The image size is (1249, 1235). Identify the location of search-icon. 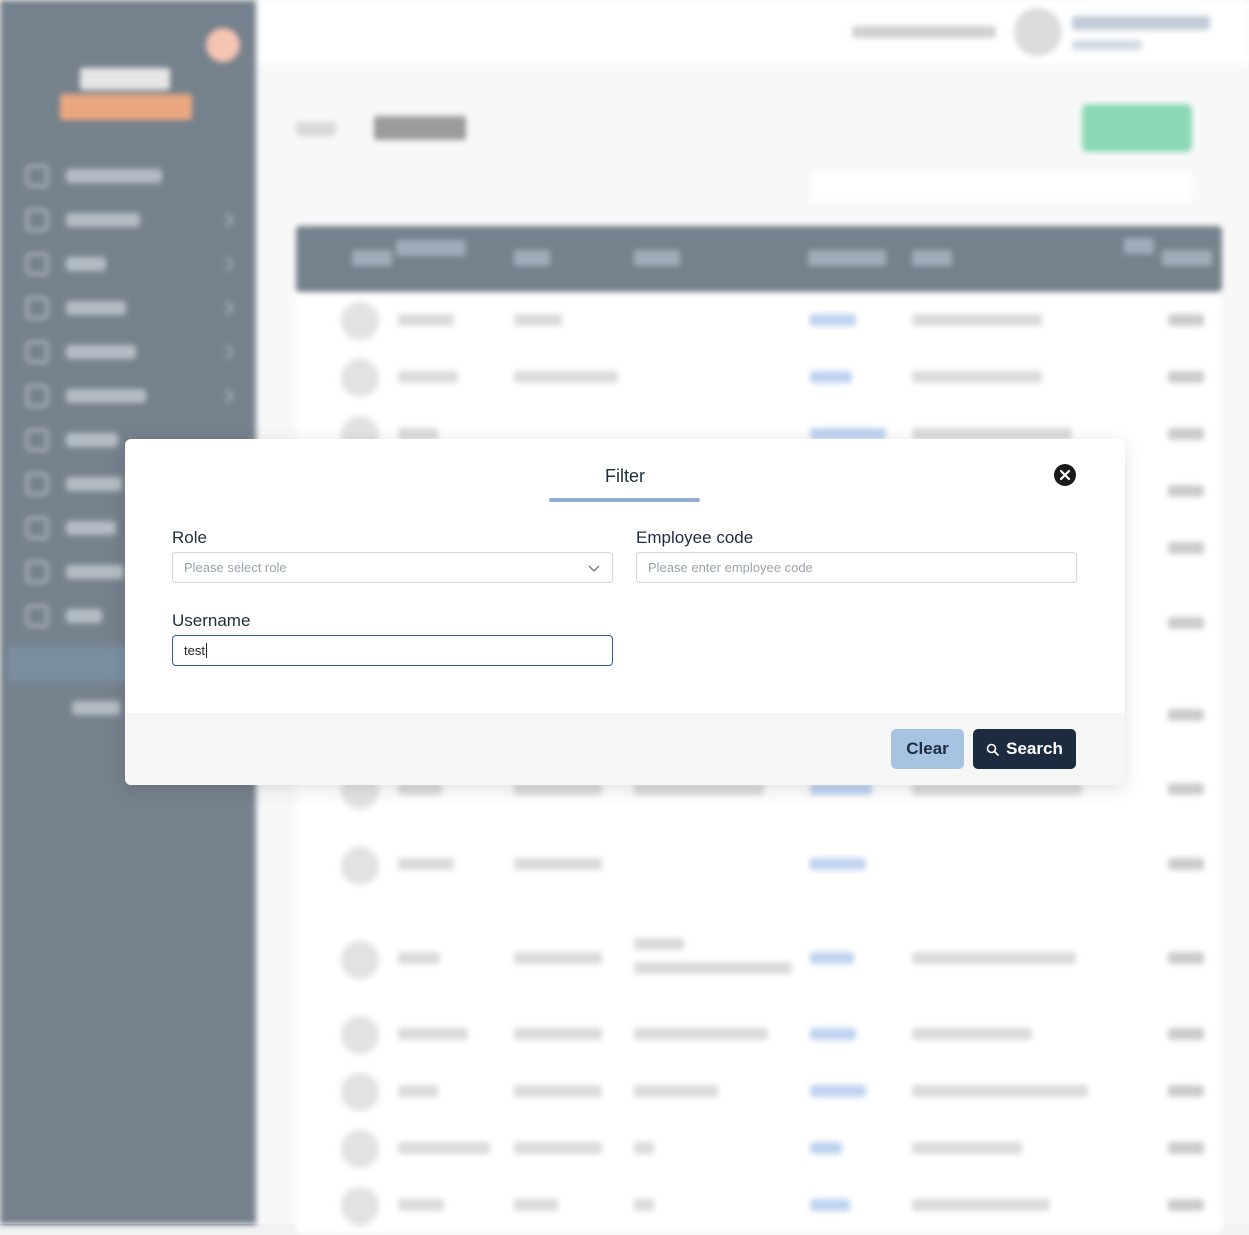
(992, 749).